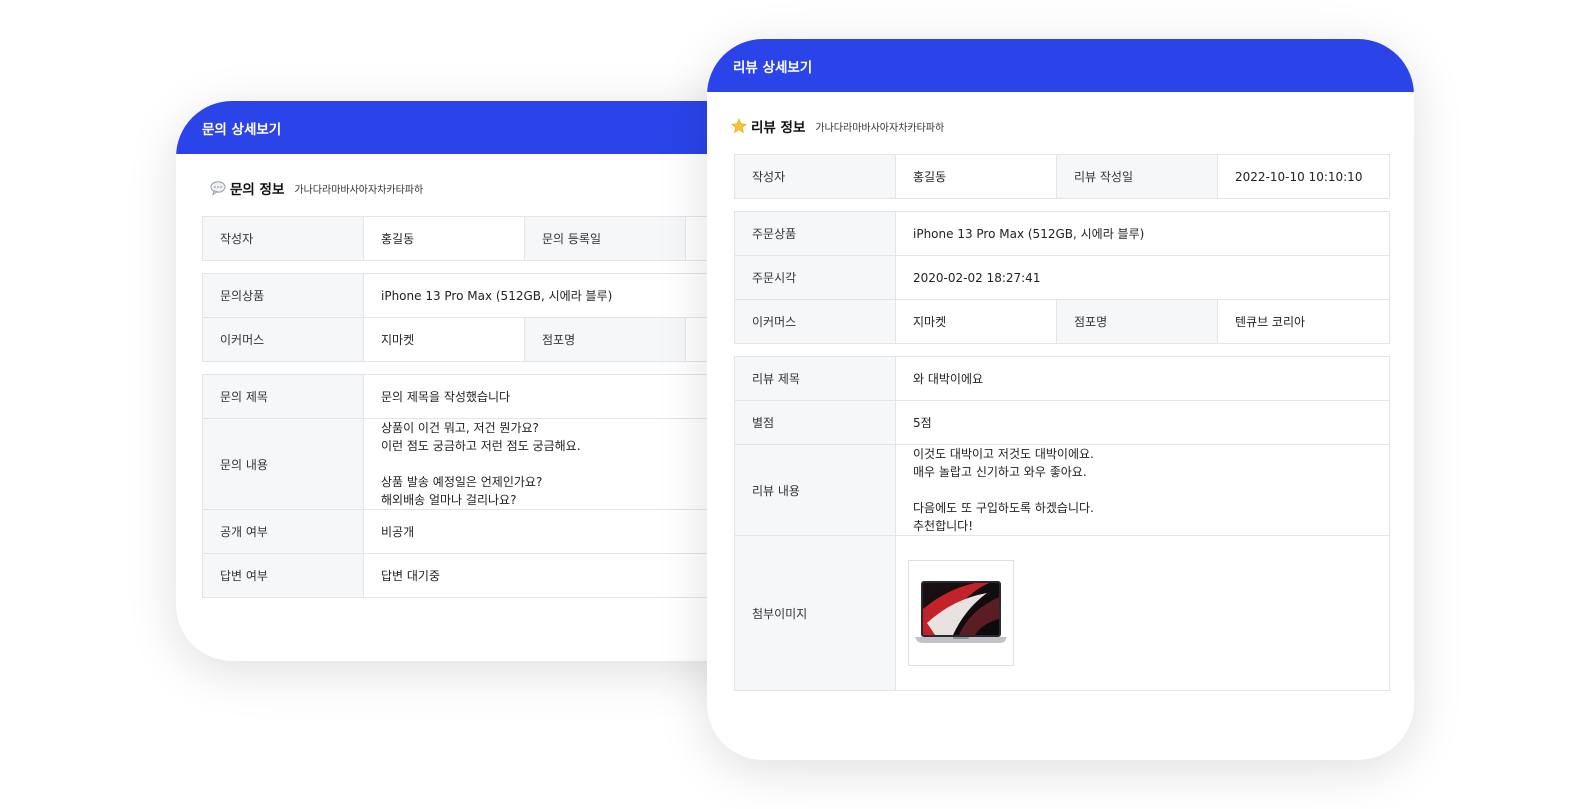 This screenshot has height=809, width=1587. I want to click on attachment-cell, so click(1142, 613).